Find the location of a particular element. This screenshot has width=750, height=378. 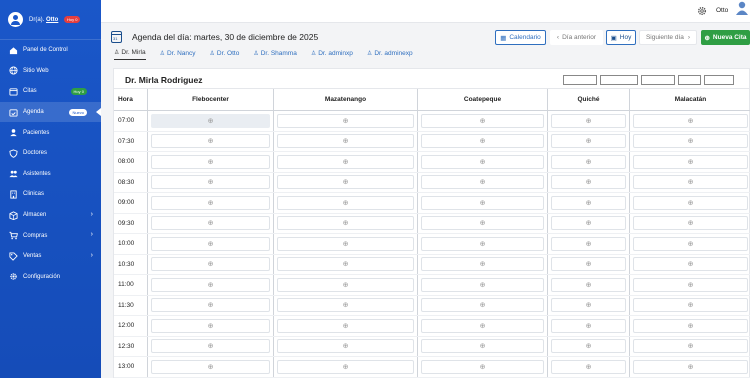

sidebar-item-citas: Citas Hoy 0 is located at coordinates (50, 91).